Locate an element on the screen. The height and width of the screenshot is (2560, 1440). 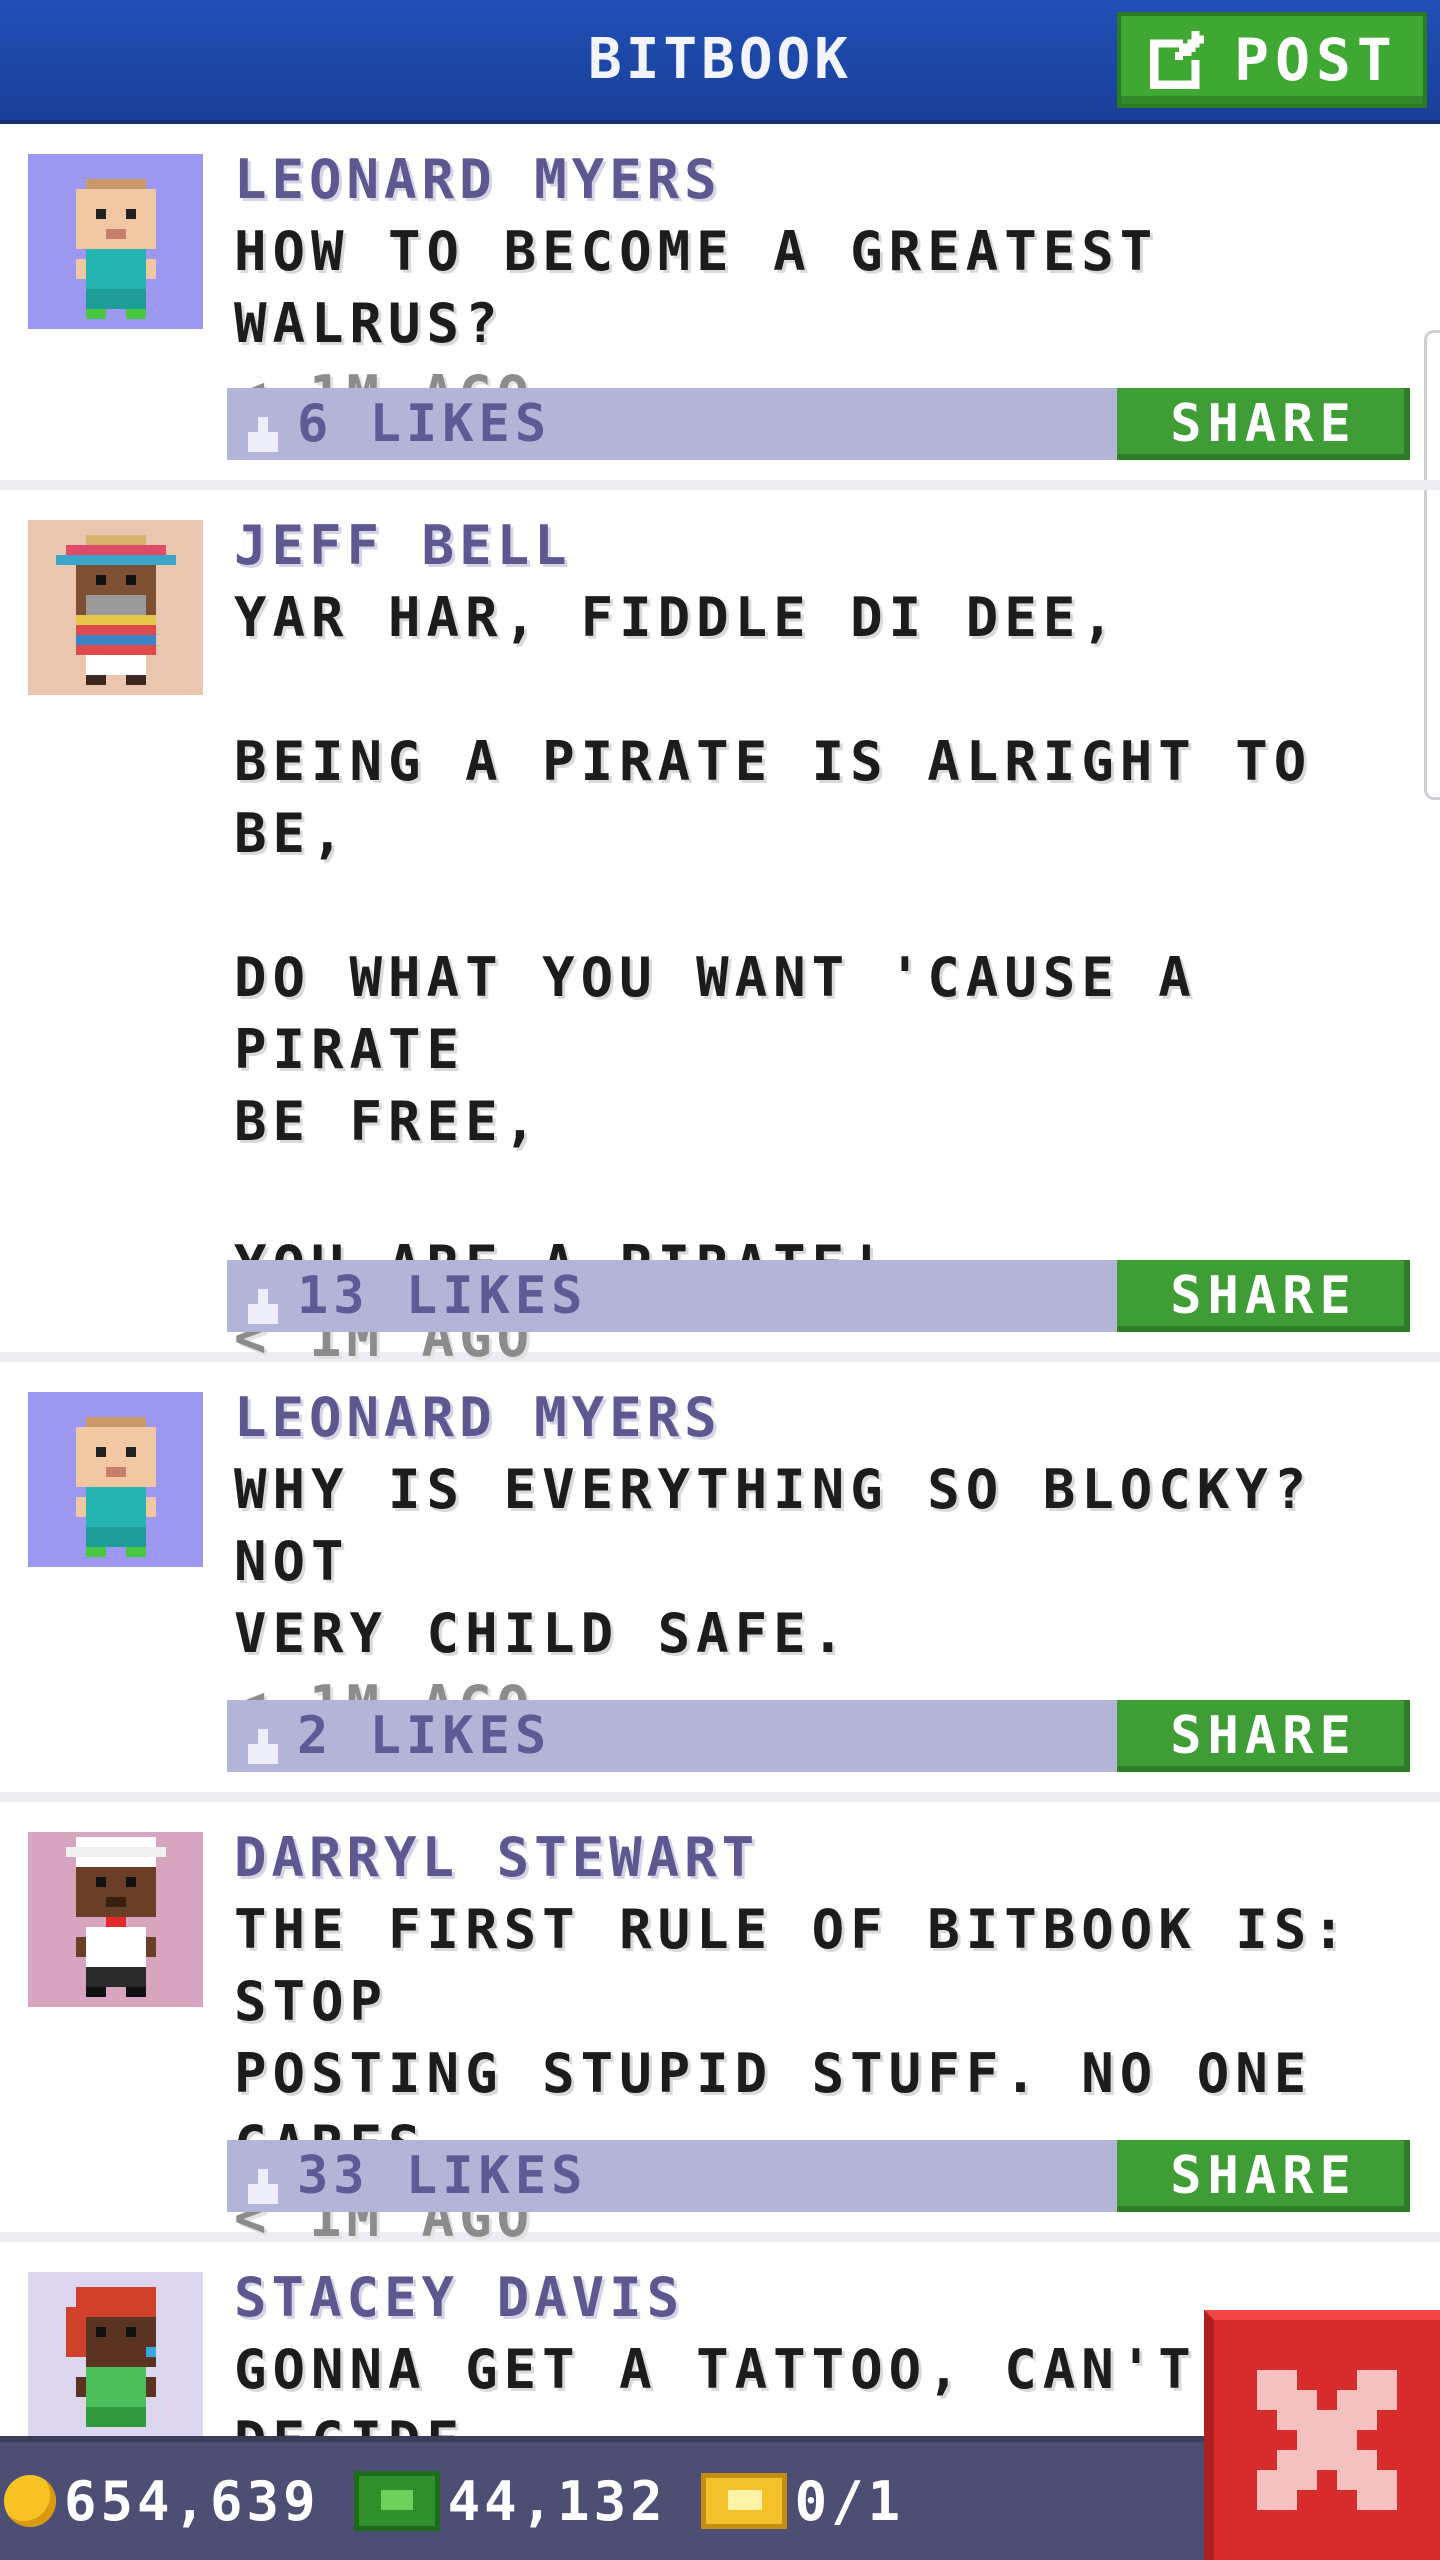
cash-count: 44,132 is located at coordinates (557, 2501).